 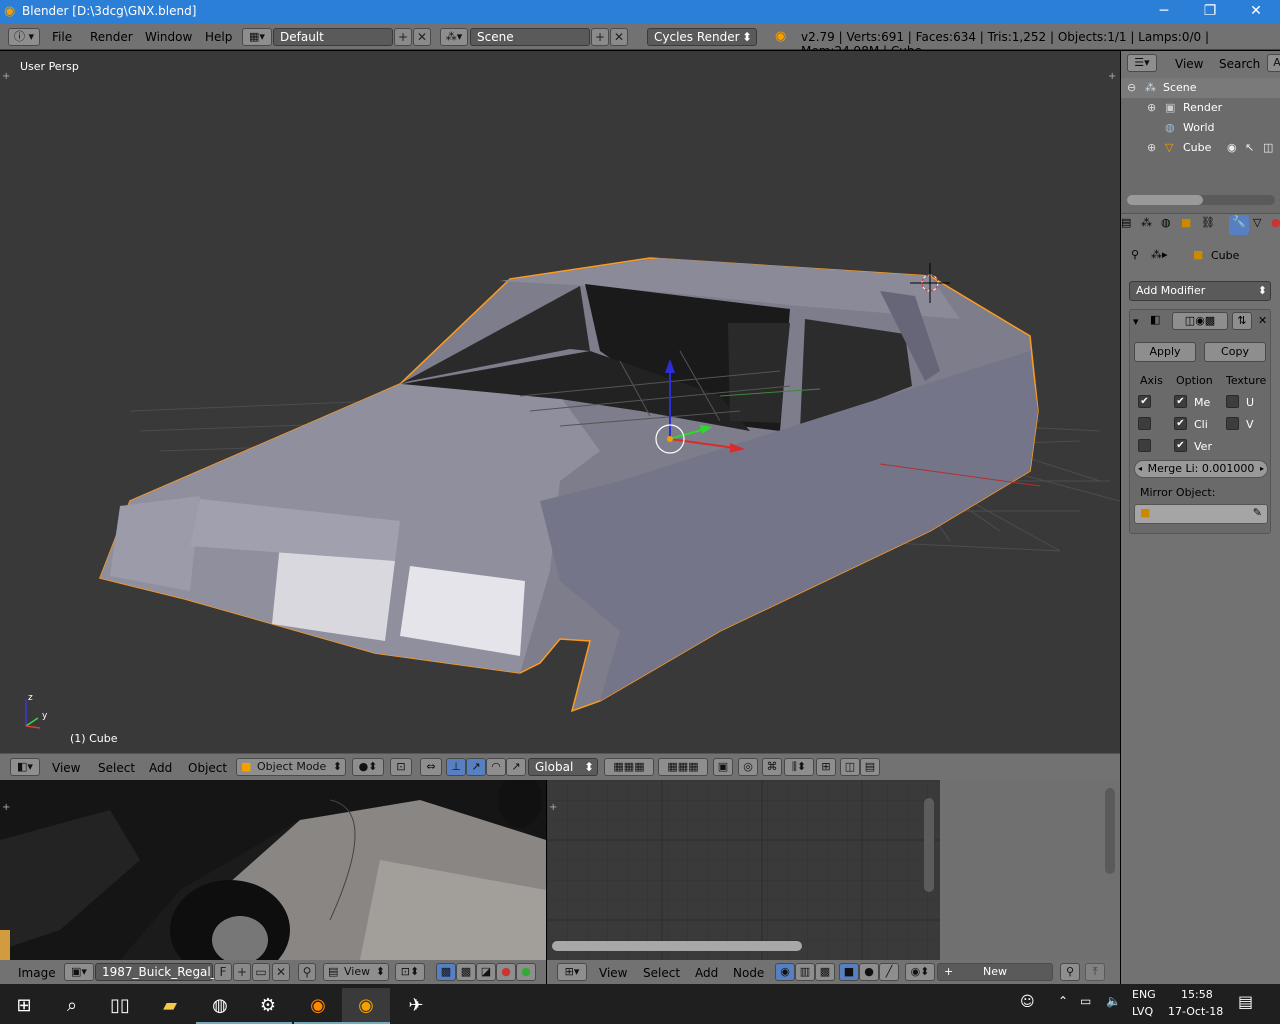 I want to click on display-channels-icon: ▩, so click(x=446, y=972).